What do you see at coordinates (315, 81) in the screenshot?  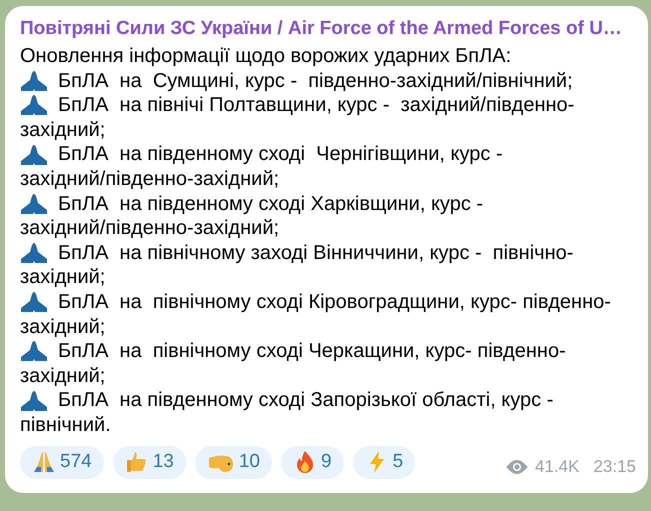 I see `message-line: БпЛА на Сумщині, курс - південно-західний/північний;` at bounding box center [315, 81].